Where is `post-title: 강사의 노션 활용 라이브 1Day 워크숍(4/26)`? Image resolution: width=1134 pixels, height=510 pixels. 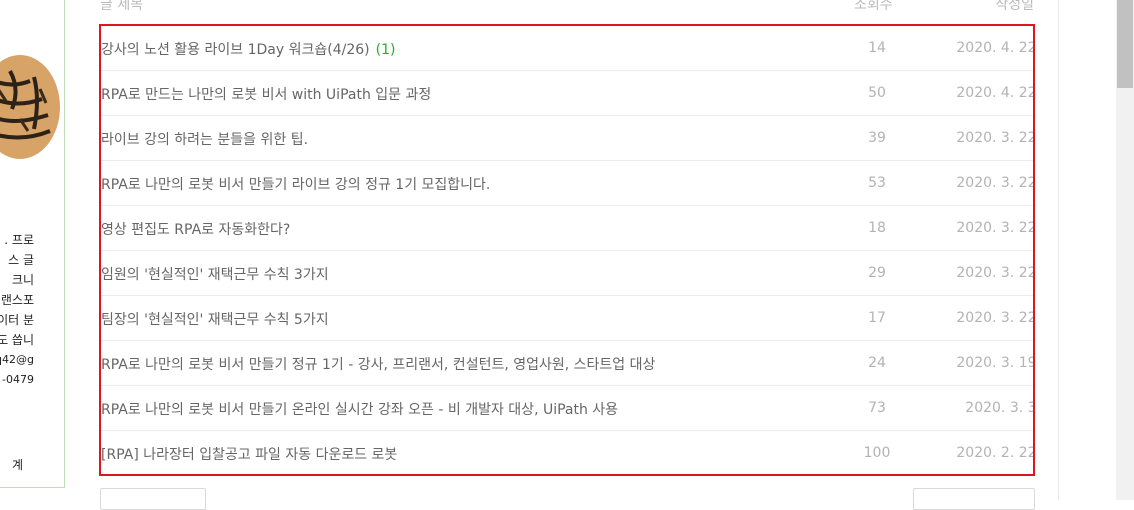 post-title: 강사의 노션 활용 라이브 1Day 워크숍(4/26) is located at coordinates (235, 50).